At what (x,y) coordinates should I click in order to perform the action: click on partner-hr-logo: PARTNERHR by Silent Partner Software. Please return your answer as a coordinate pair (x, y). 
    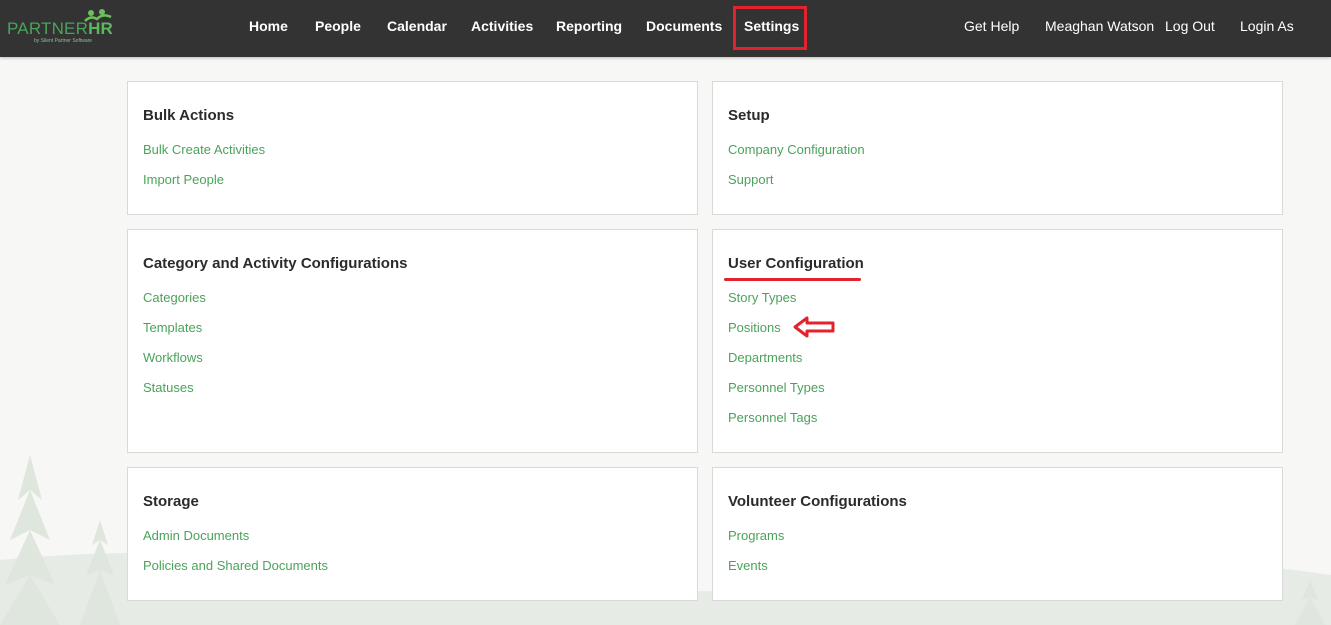
    Looking at the image, I should click on (62, 28).